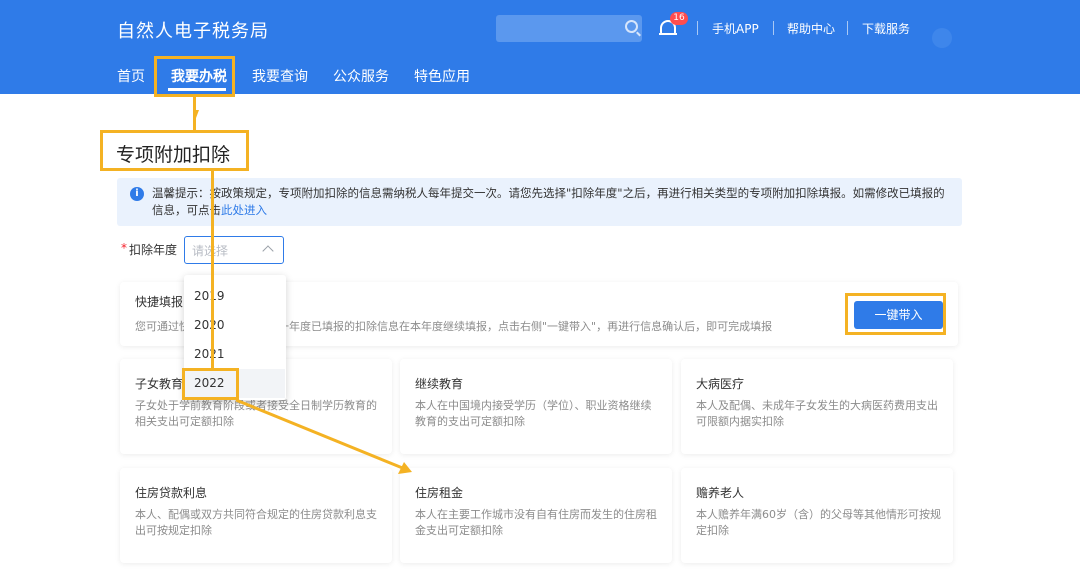 The width and height of the screenshot is (1080, 573). I want to click on annotation-title-text: 专项附加扣除, so click(173, 155).